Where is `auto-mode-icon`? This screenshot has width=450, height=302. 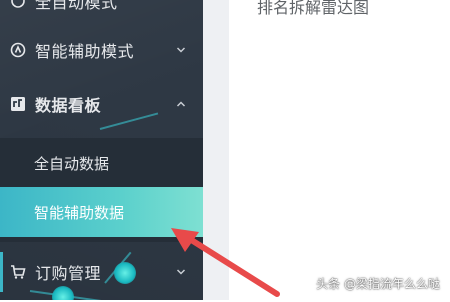 auto-mode-icon is located at coordinates (18, 4).